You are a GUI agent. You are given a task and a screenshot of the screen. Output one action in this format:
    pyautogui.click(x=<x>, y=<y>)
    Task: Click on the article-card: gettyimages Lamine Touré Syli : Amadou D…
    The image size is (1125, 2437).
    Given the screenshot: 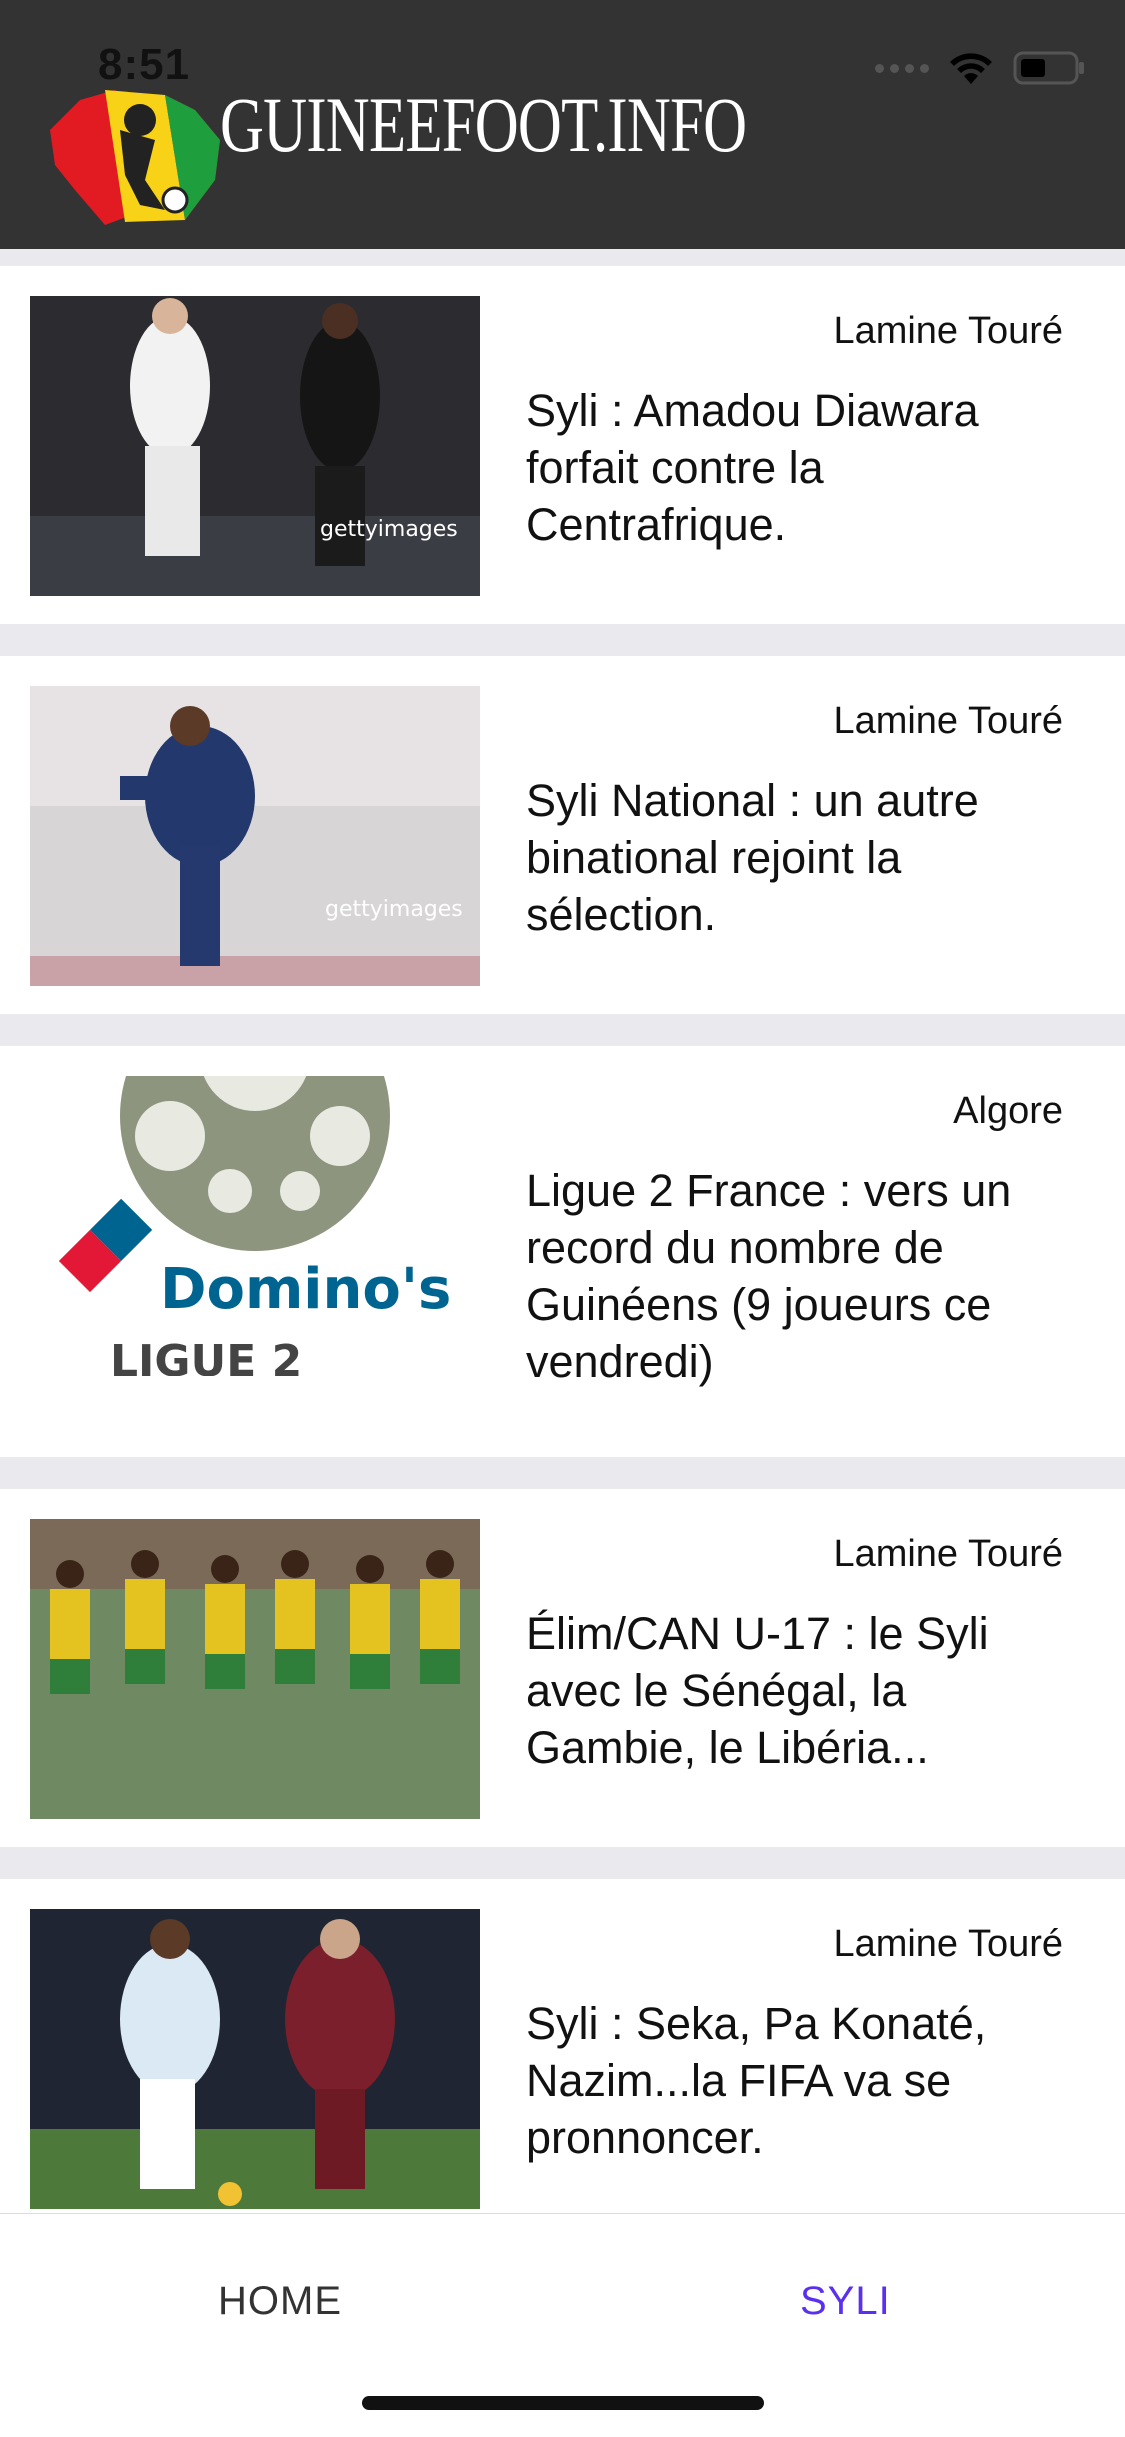 What is the action you would take?
    pyautogui.click(x=562, y=445)
    